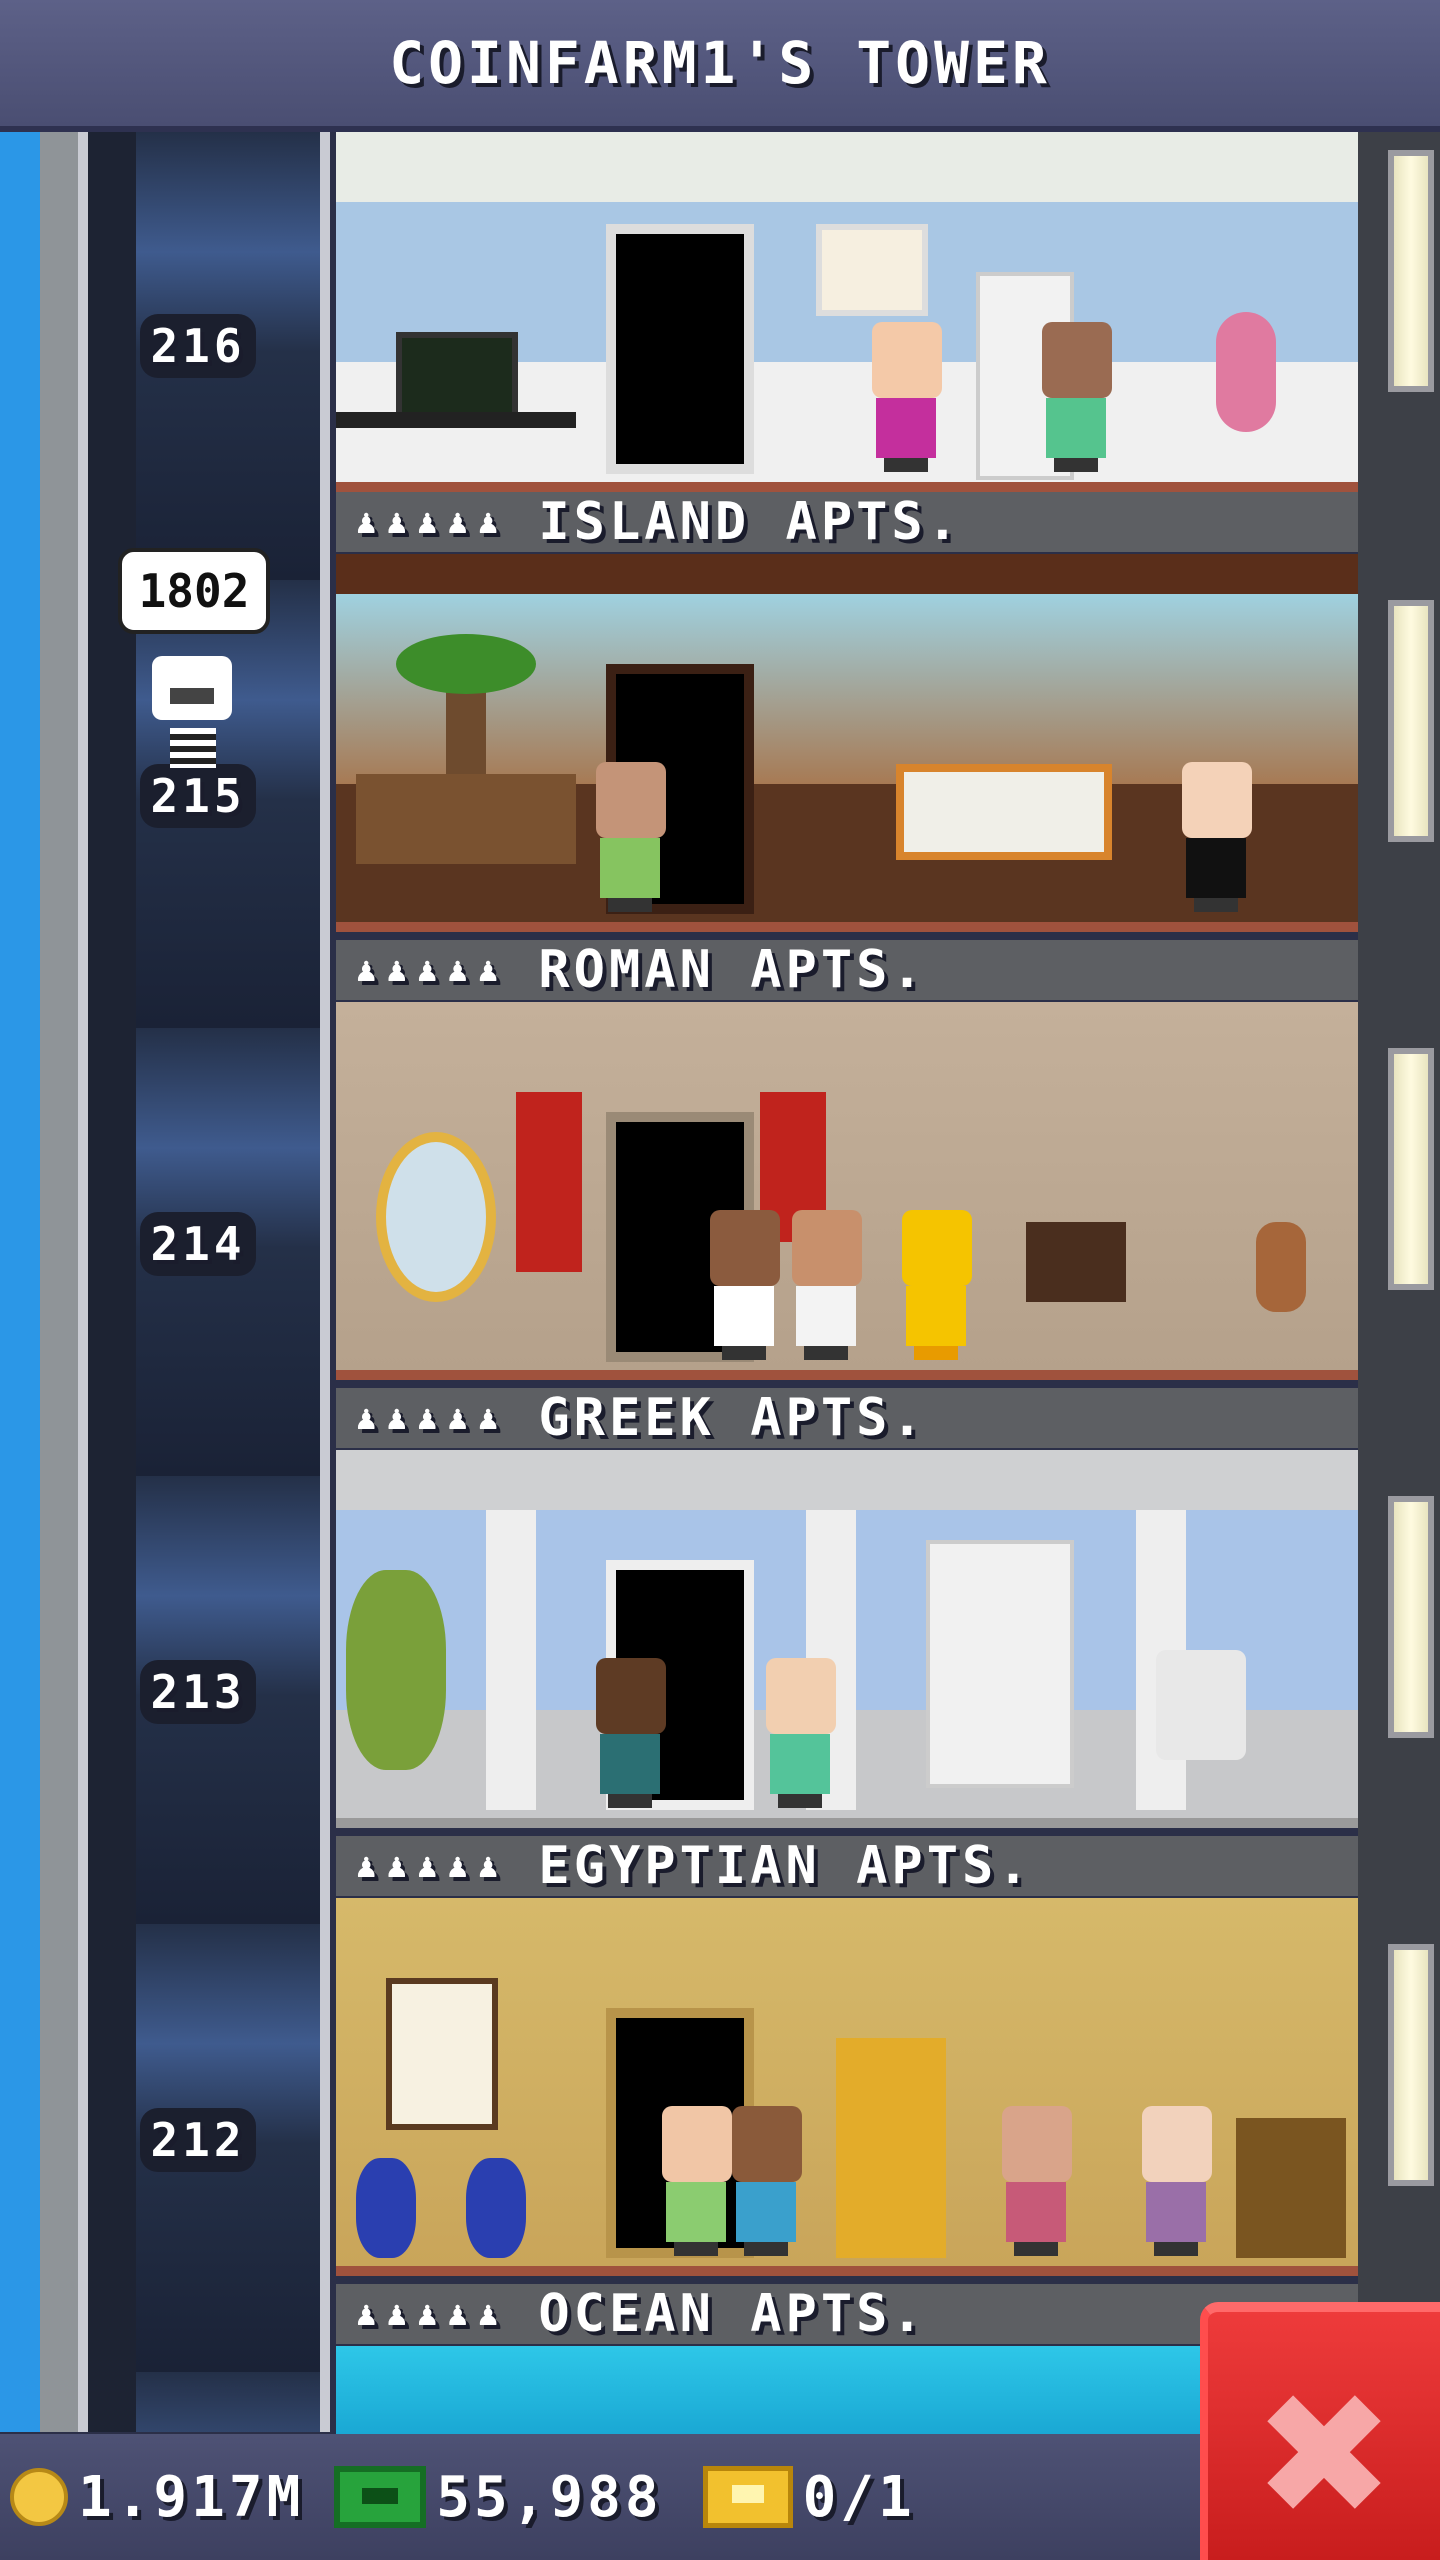 The height and width of the screenshot is (2560, 1440). I want to click on couch-icon, so click(466, 819).